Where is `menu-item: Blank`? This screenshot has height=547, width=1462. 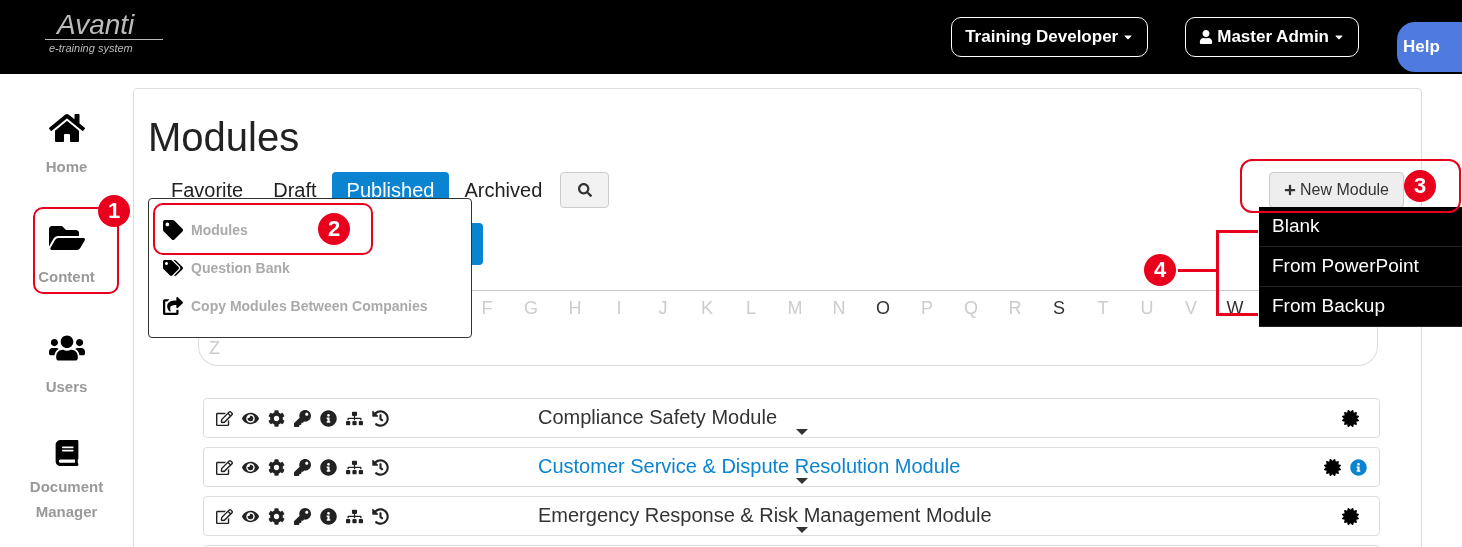
menu-item: Blank is located at coordinates (1360, 227).